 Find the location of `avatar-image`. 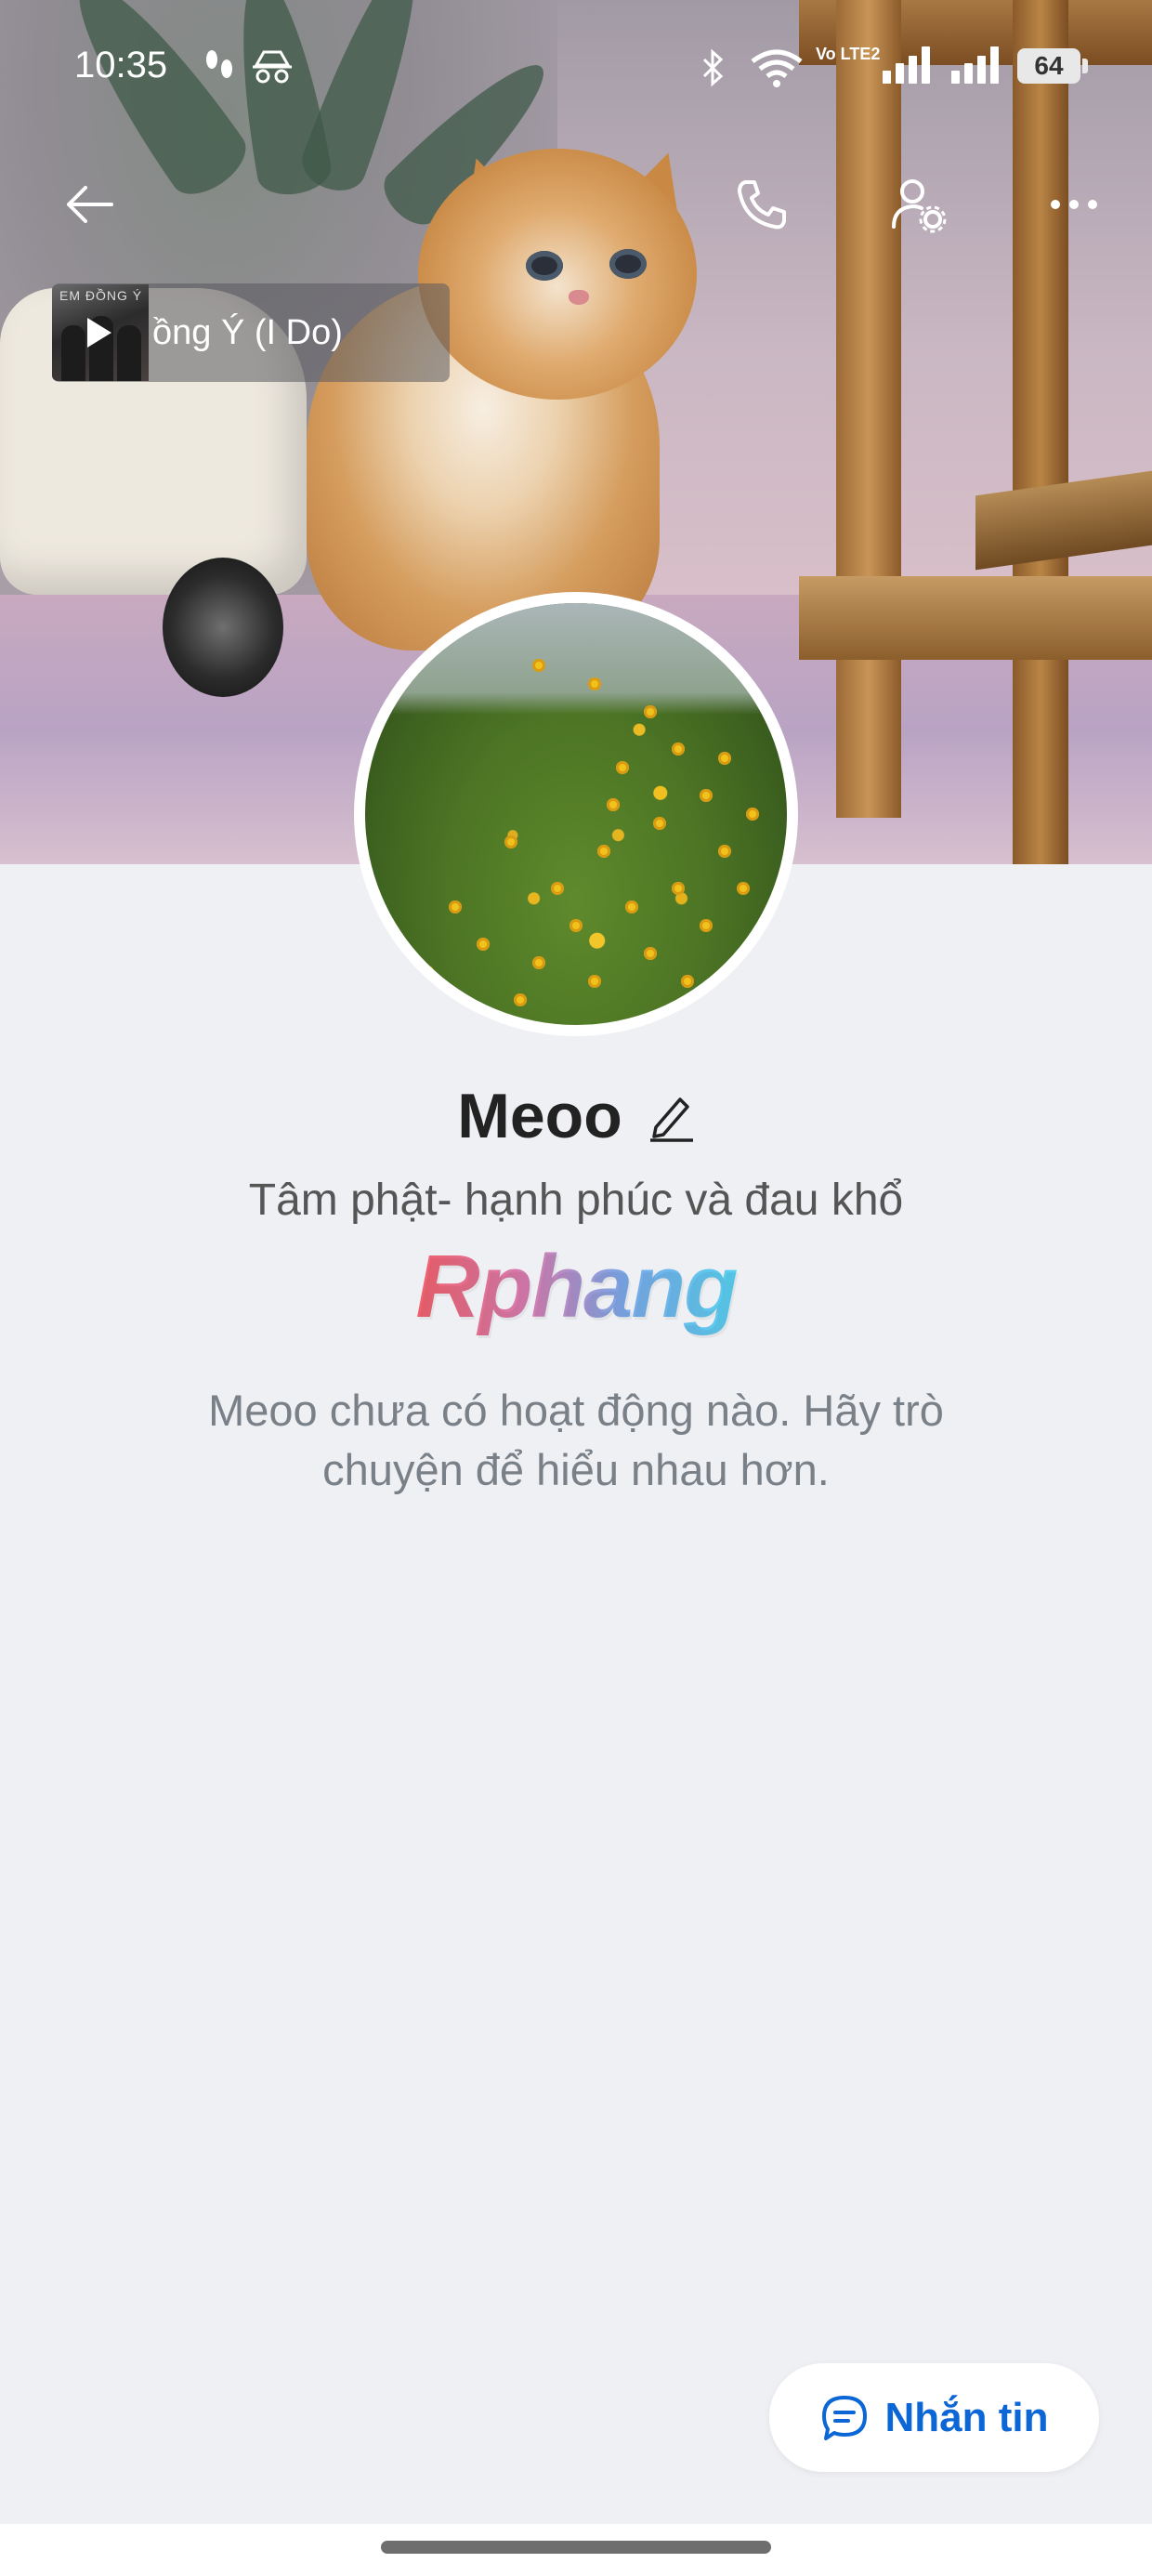

avatar-image is located at coordinates (576, 814).